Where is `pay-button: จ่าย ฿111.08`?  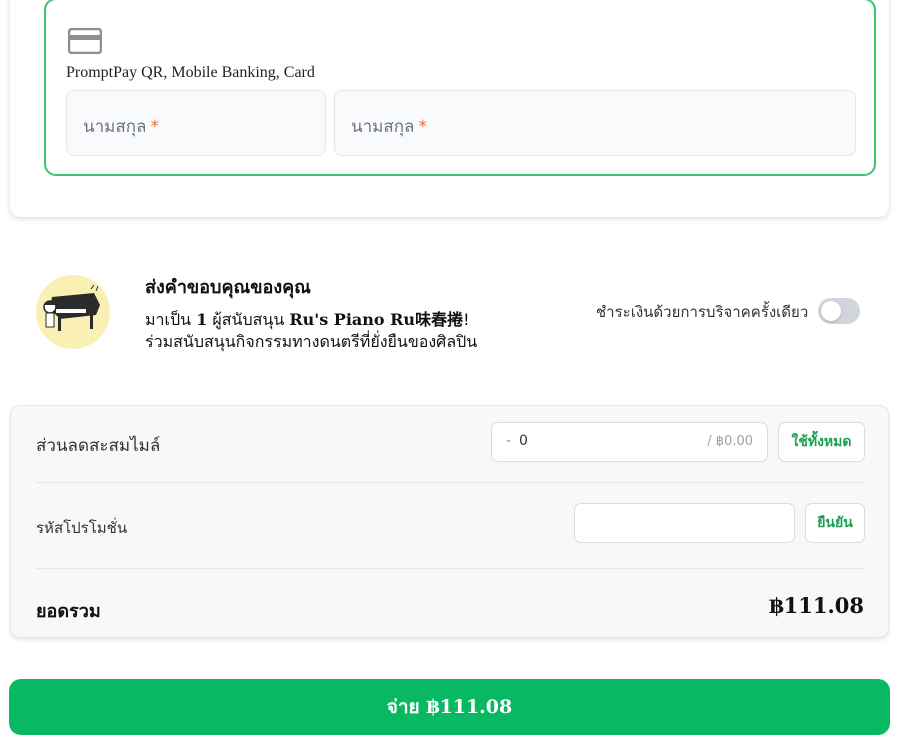
pay-button: จ่าย ฿111.08 is located at coordinates (449, 707).